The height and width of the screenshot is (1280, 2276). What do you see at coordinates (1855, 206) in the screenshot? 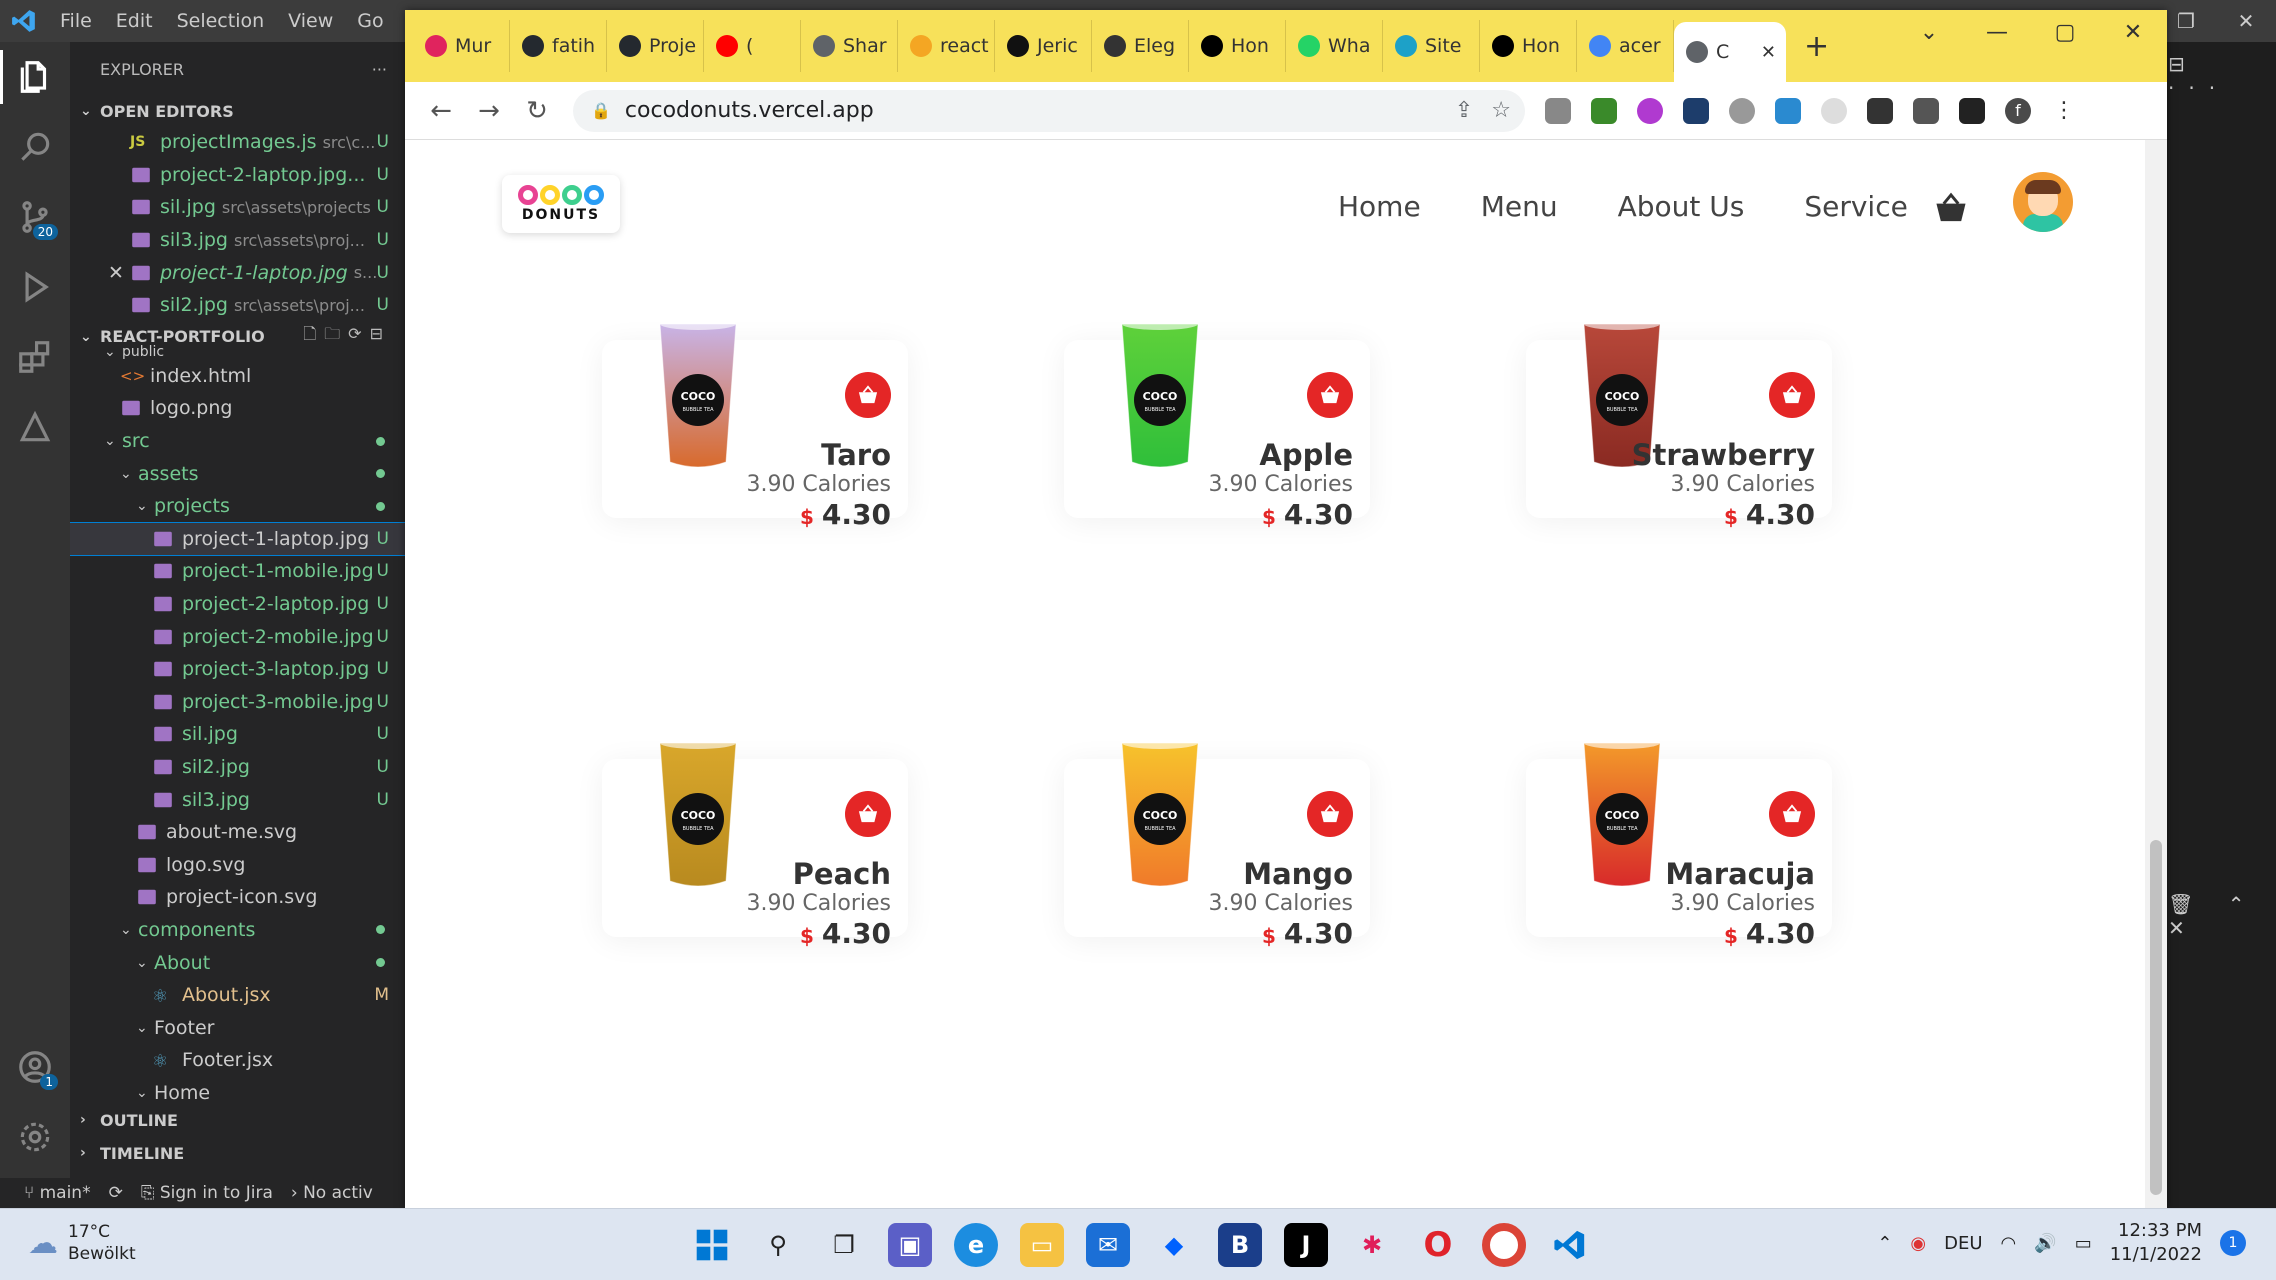
I see `nav-service: Service` at bounding box center [1855, 206].